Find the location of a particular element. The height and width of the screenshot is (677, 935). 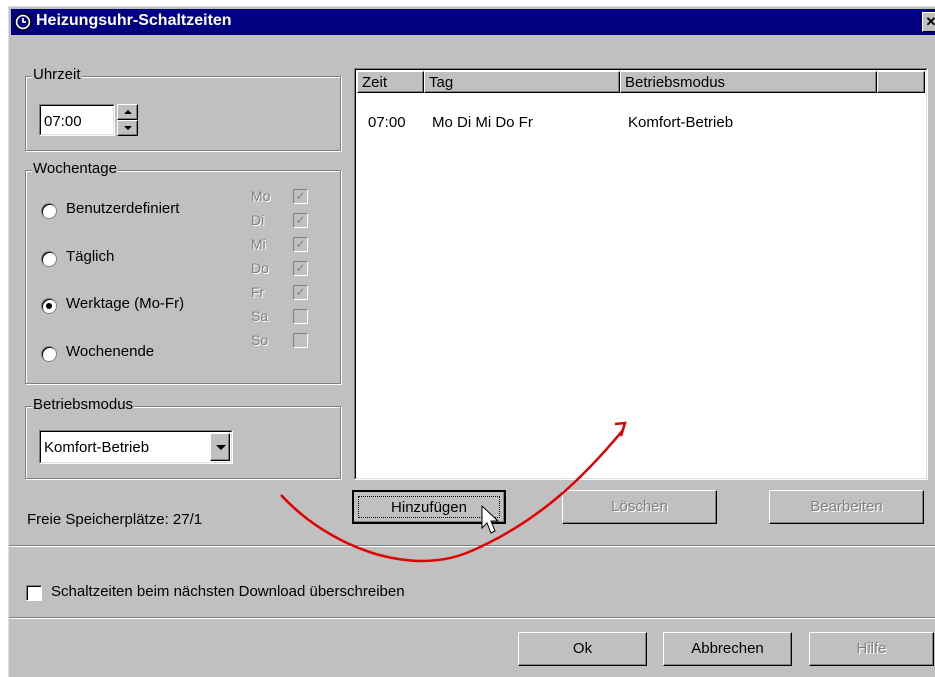

cell-zeit: 07:00 is located at coordinates (387, 122).